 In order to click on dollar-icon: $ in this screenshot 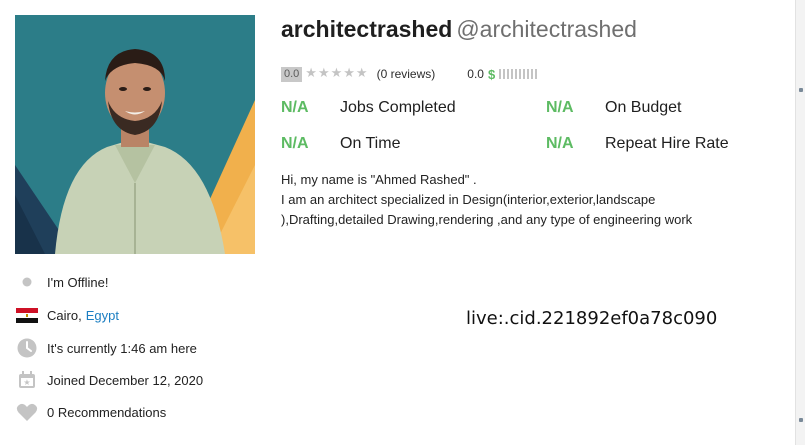, I will do `click(491, 74)`.